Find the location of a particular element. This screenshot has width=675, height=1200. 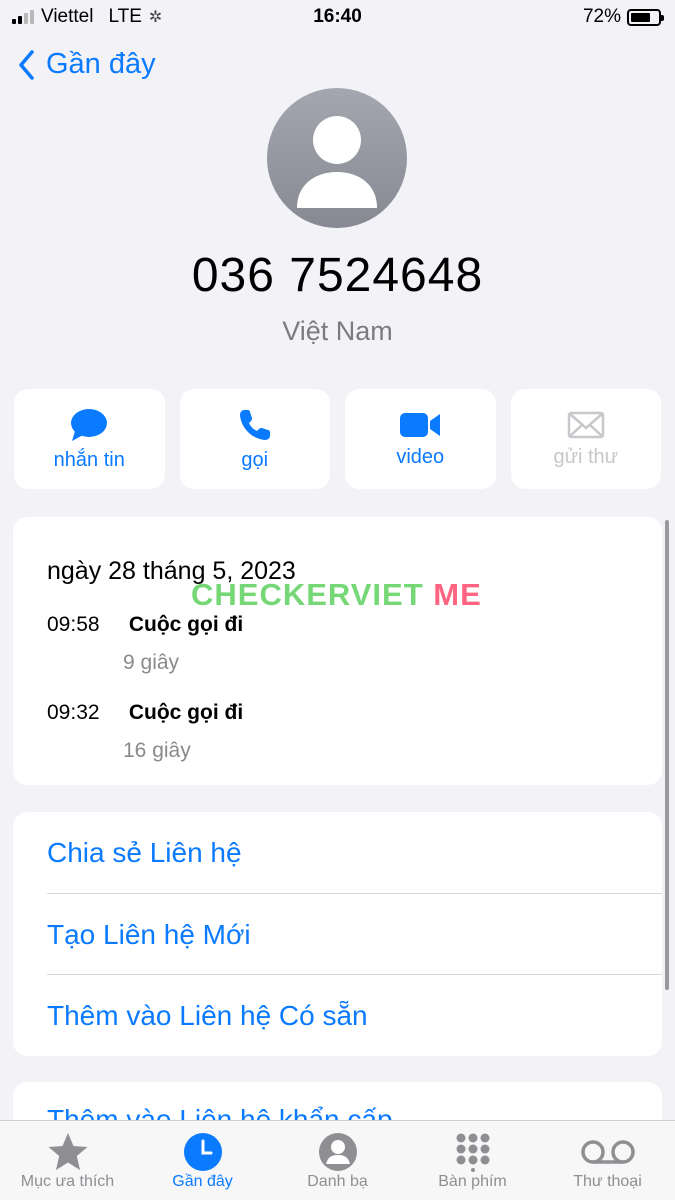

person-icon is located at coordinates (337, 162).